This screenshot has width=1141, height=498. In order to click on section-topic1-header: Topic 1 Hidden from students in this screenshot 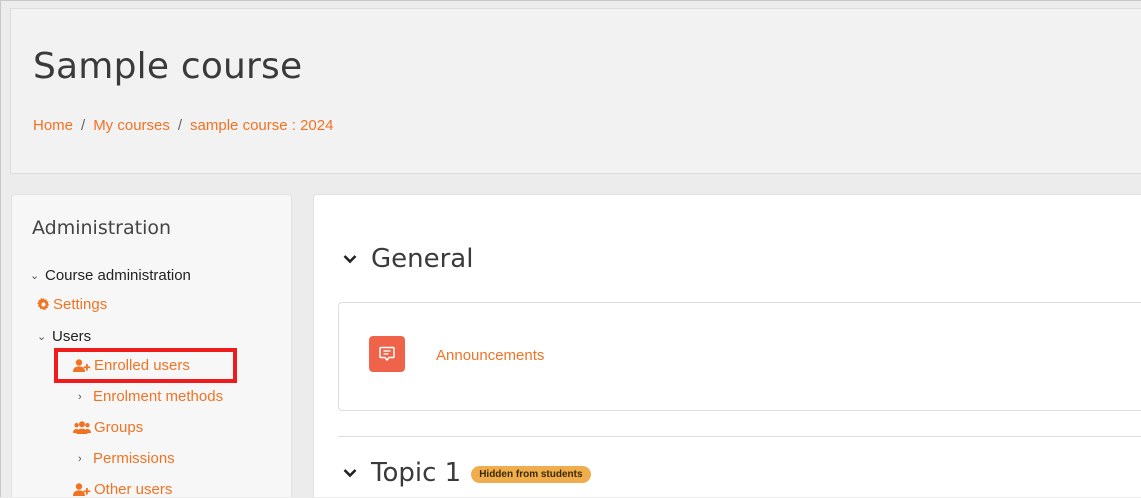, I will do `click(467, 473)`.